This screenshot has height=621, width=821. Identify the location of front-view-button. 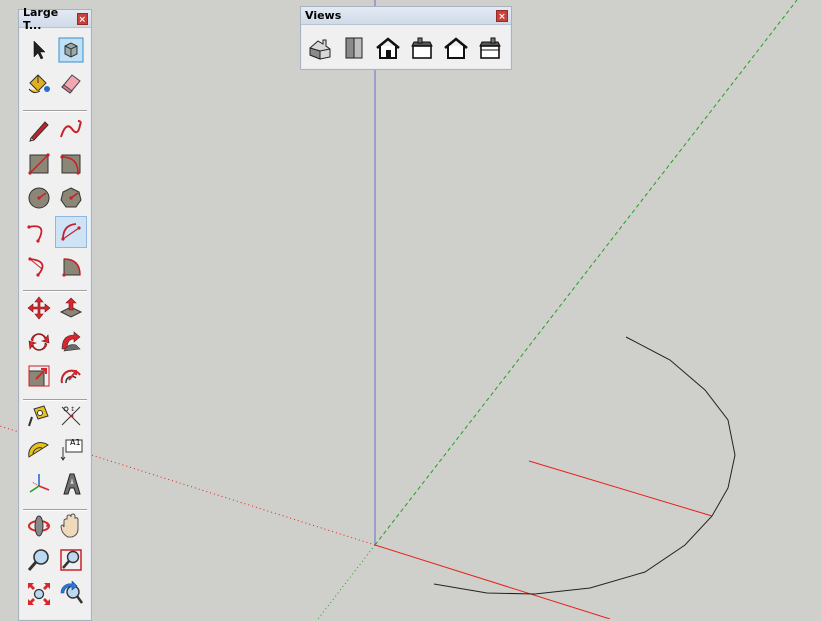
(388, 48).